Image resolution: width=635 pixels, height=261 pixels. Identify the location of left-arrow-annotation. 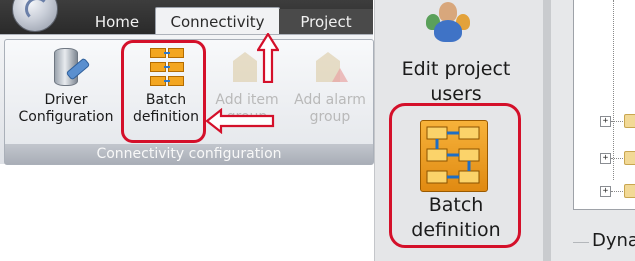
(240, 121).